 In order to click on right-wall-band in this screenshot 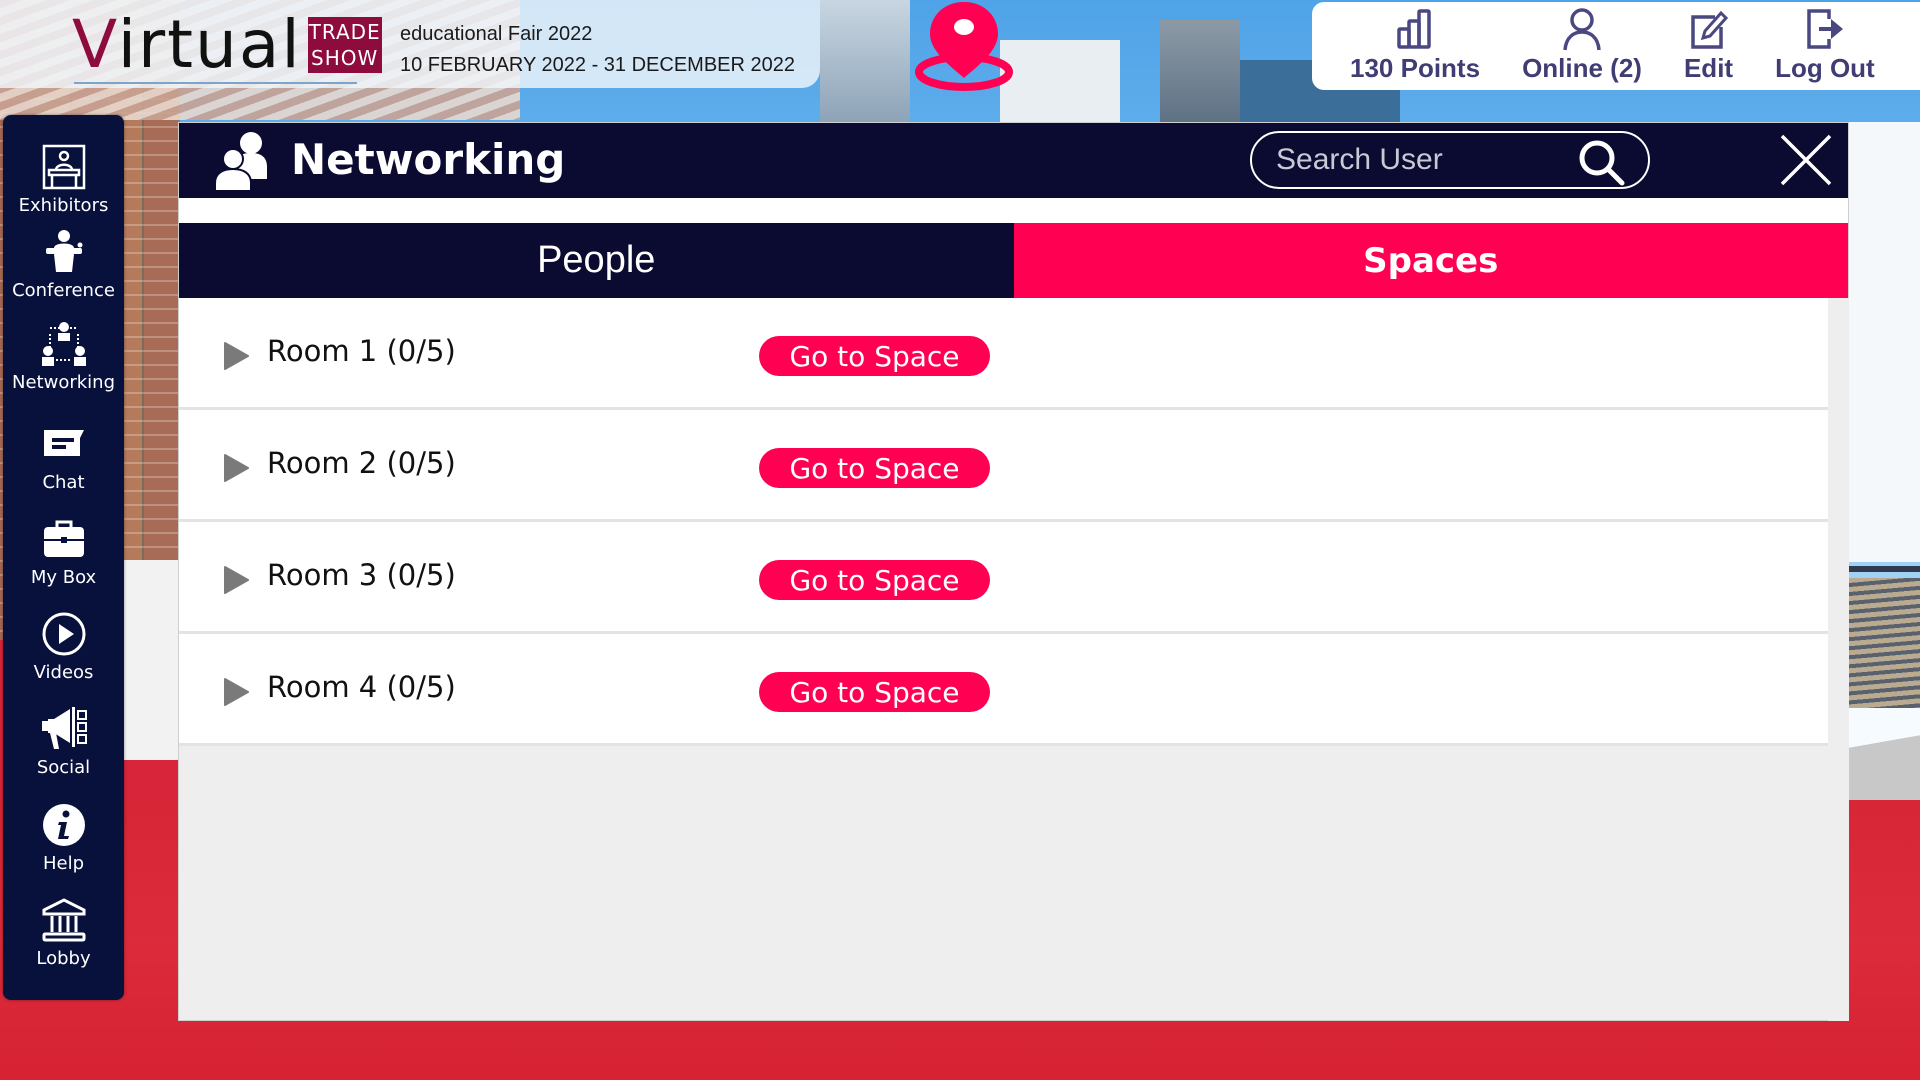, I will do `click(1884, 569)`.